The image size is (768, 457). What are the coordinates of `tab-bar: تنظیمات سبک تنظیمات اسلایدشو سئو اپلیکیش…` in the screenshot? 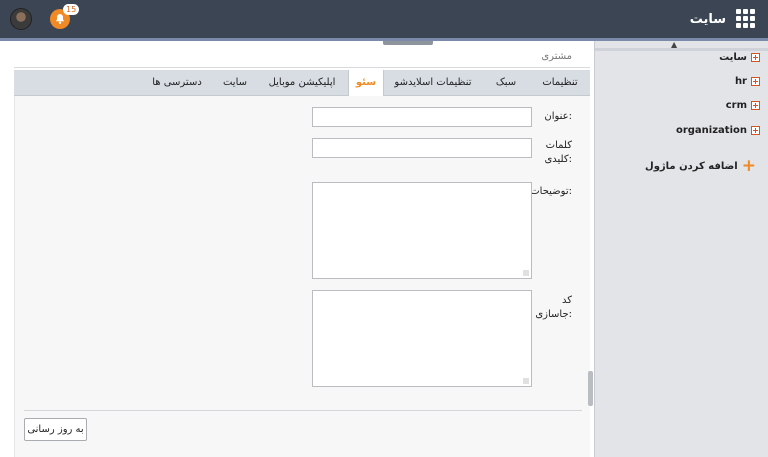 It's located at (302, 83).